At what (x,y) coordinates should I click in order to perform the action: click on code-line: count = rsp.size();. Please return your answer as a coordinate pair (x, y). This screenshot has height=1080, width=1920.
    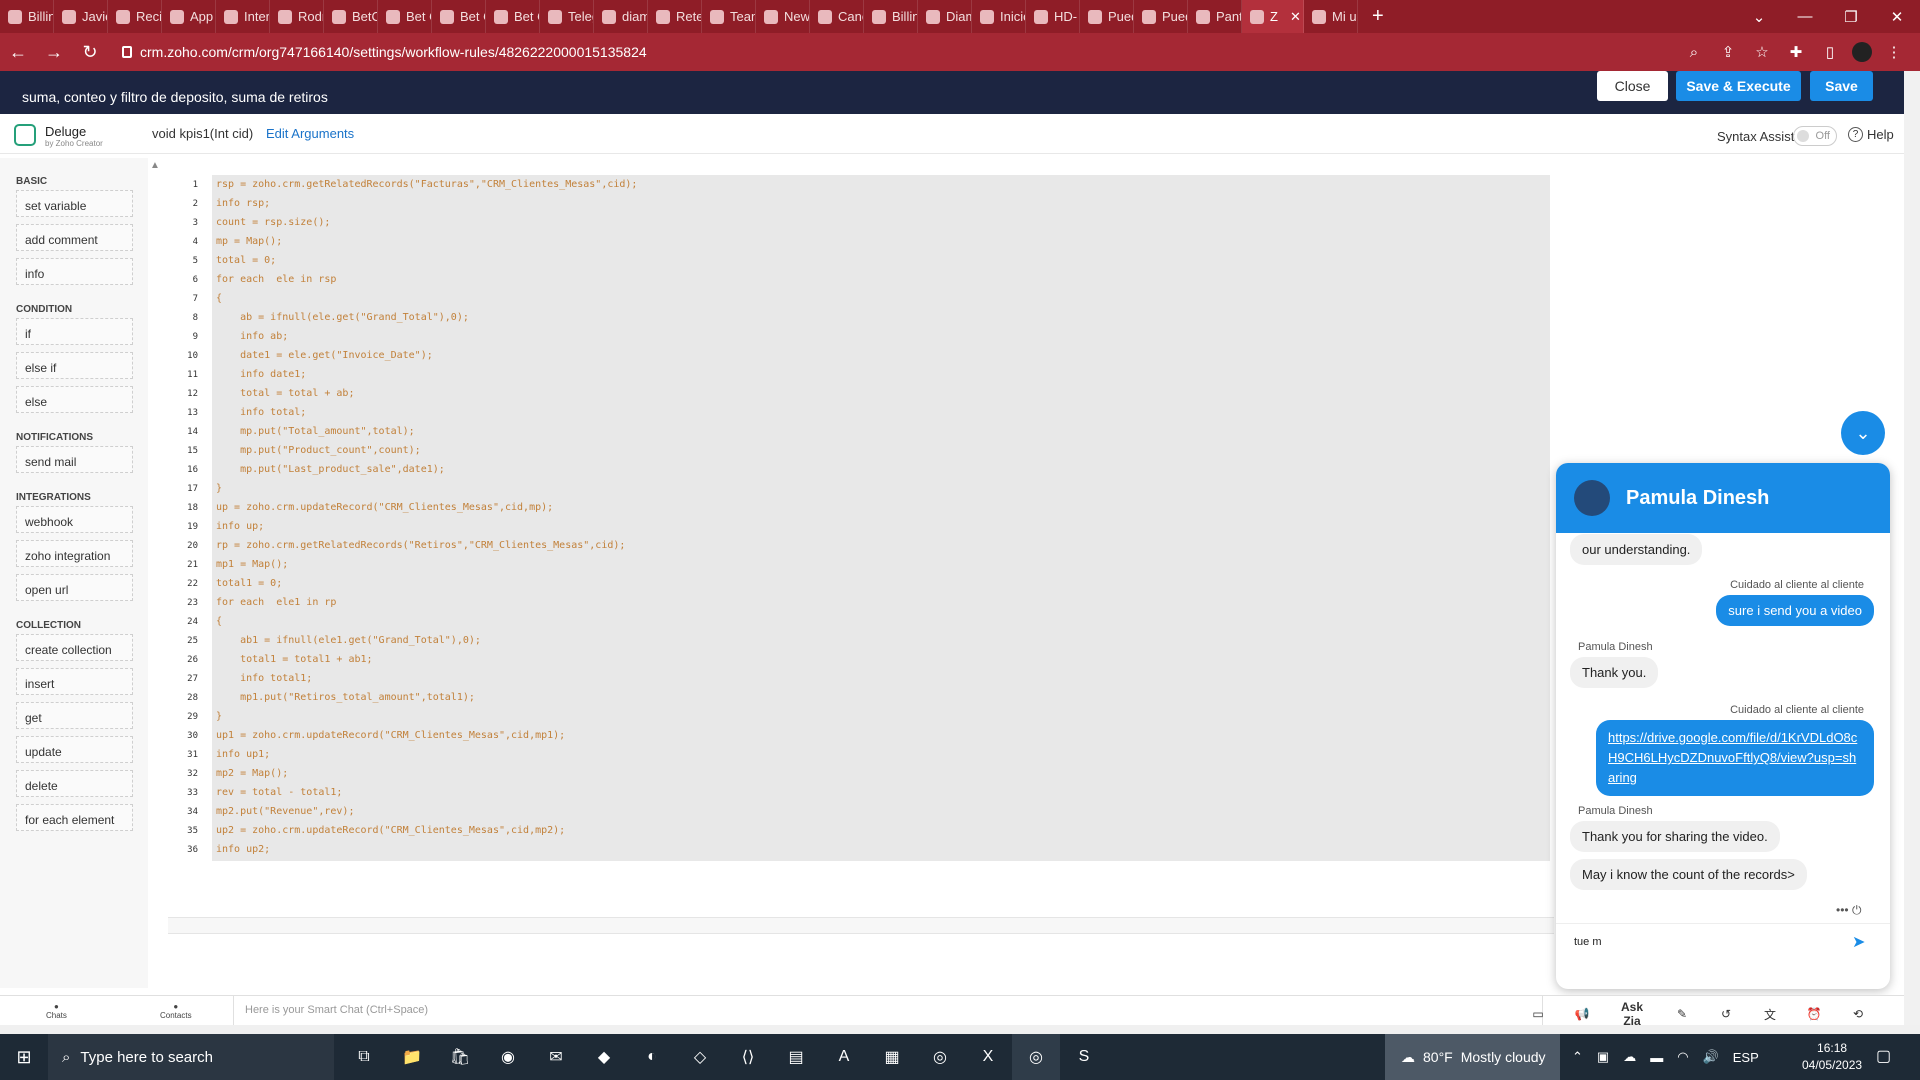
    Looking at the image, I should click on (273, 222).